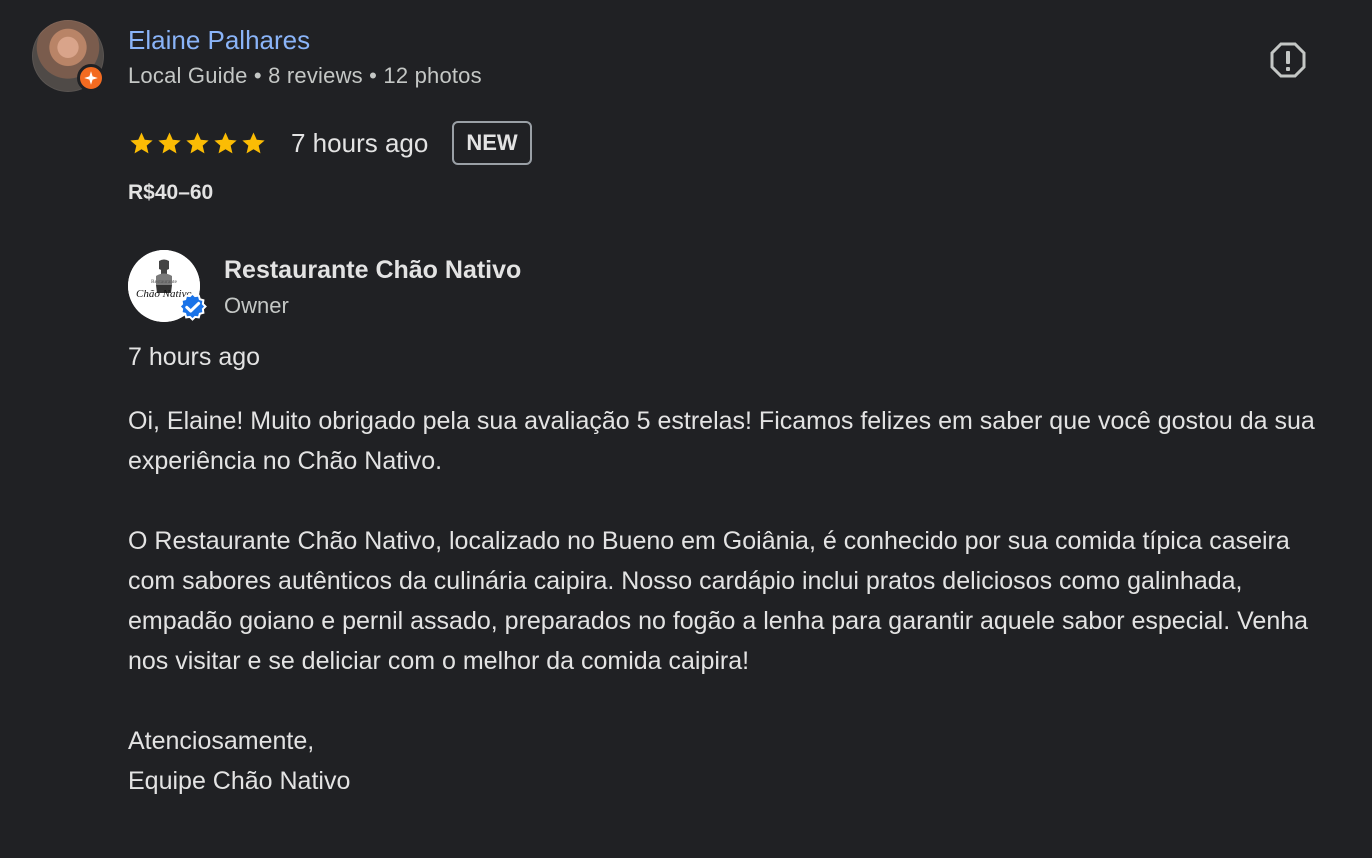 This screenshot has height=858, width=1372. I want to click on reviewer-meta: Local Guide • 8 reviews • 12 photos, so click(305, 75).